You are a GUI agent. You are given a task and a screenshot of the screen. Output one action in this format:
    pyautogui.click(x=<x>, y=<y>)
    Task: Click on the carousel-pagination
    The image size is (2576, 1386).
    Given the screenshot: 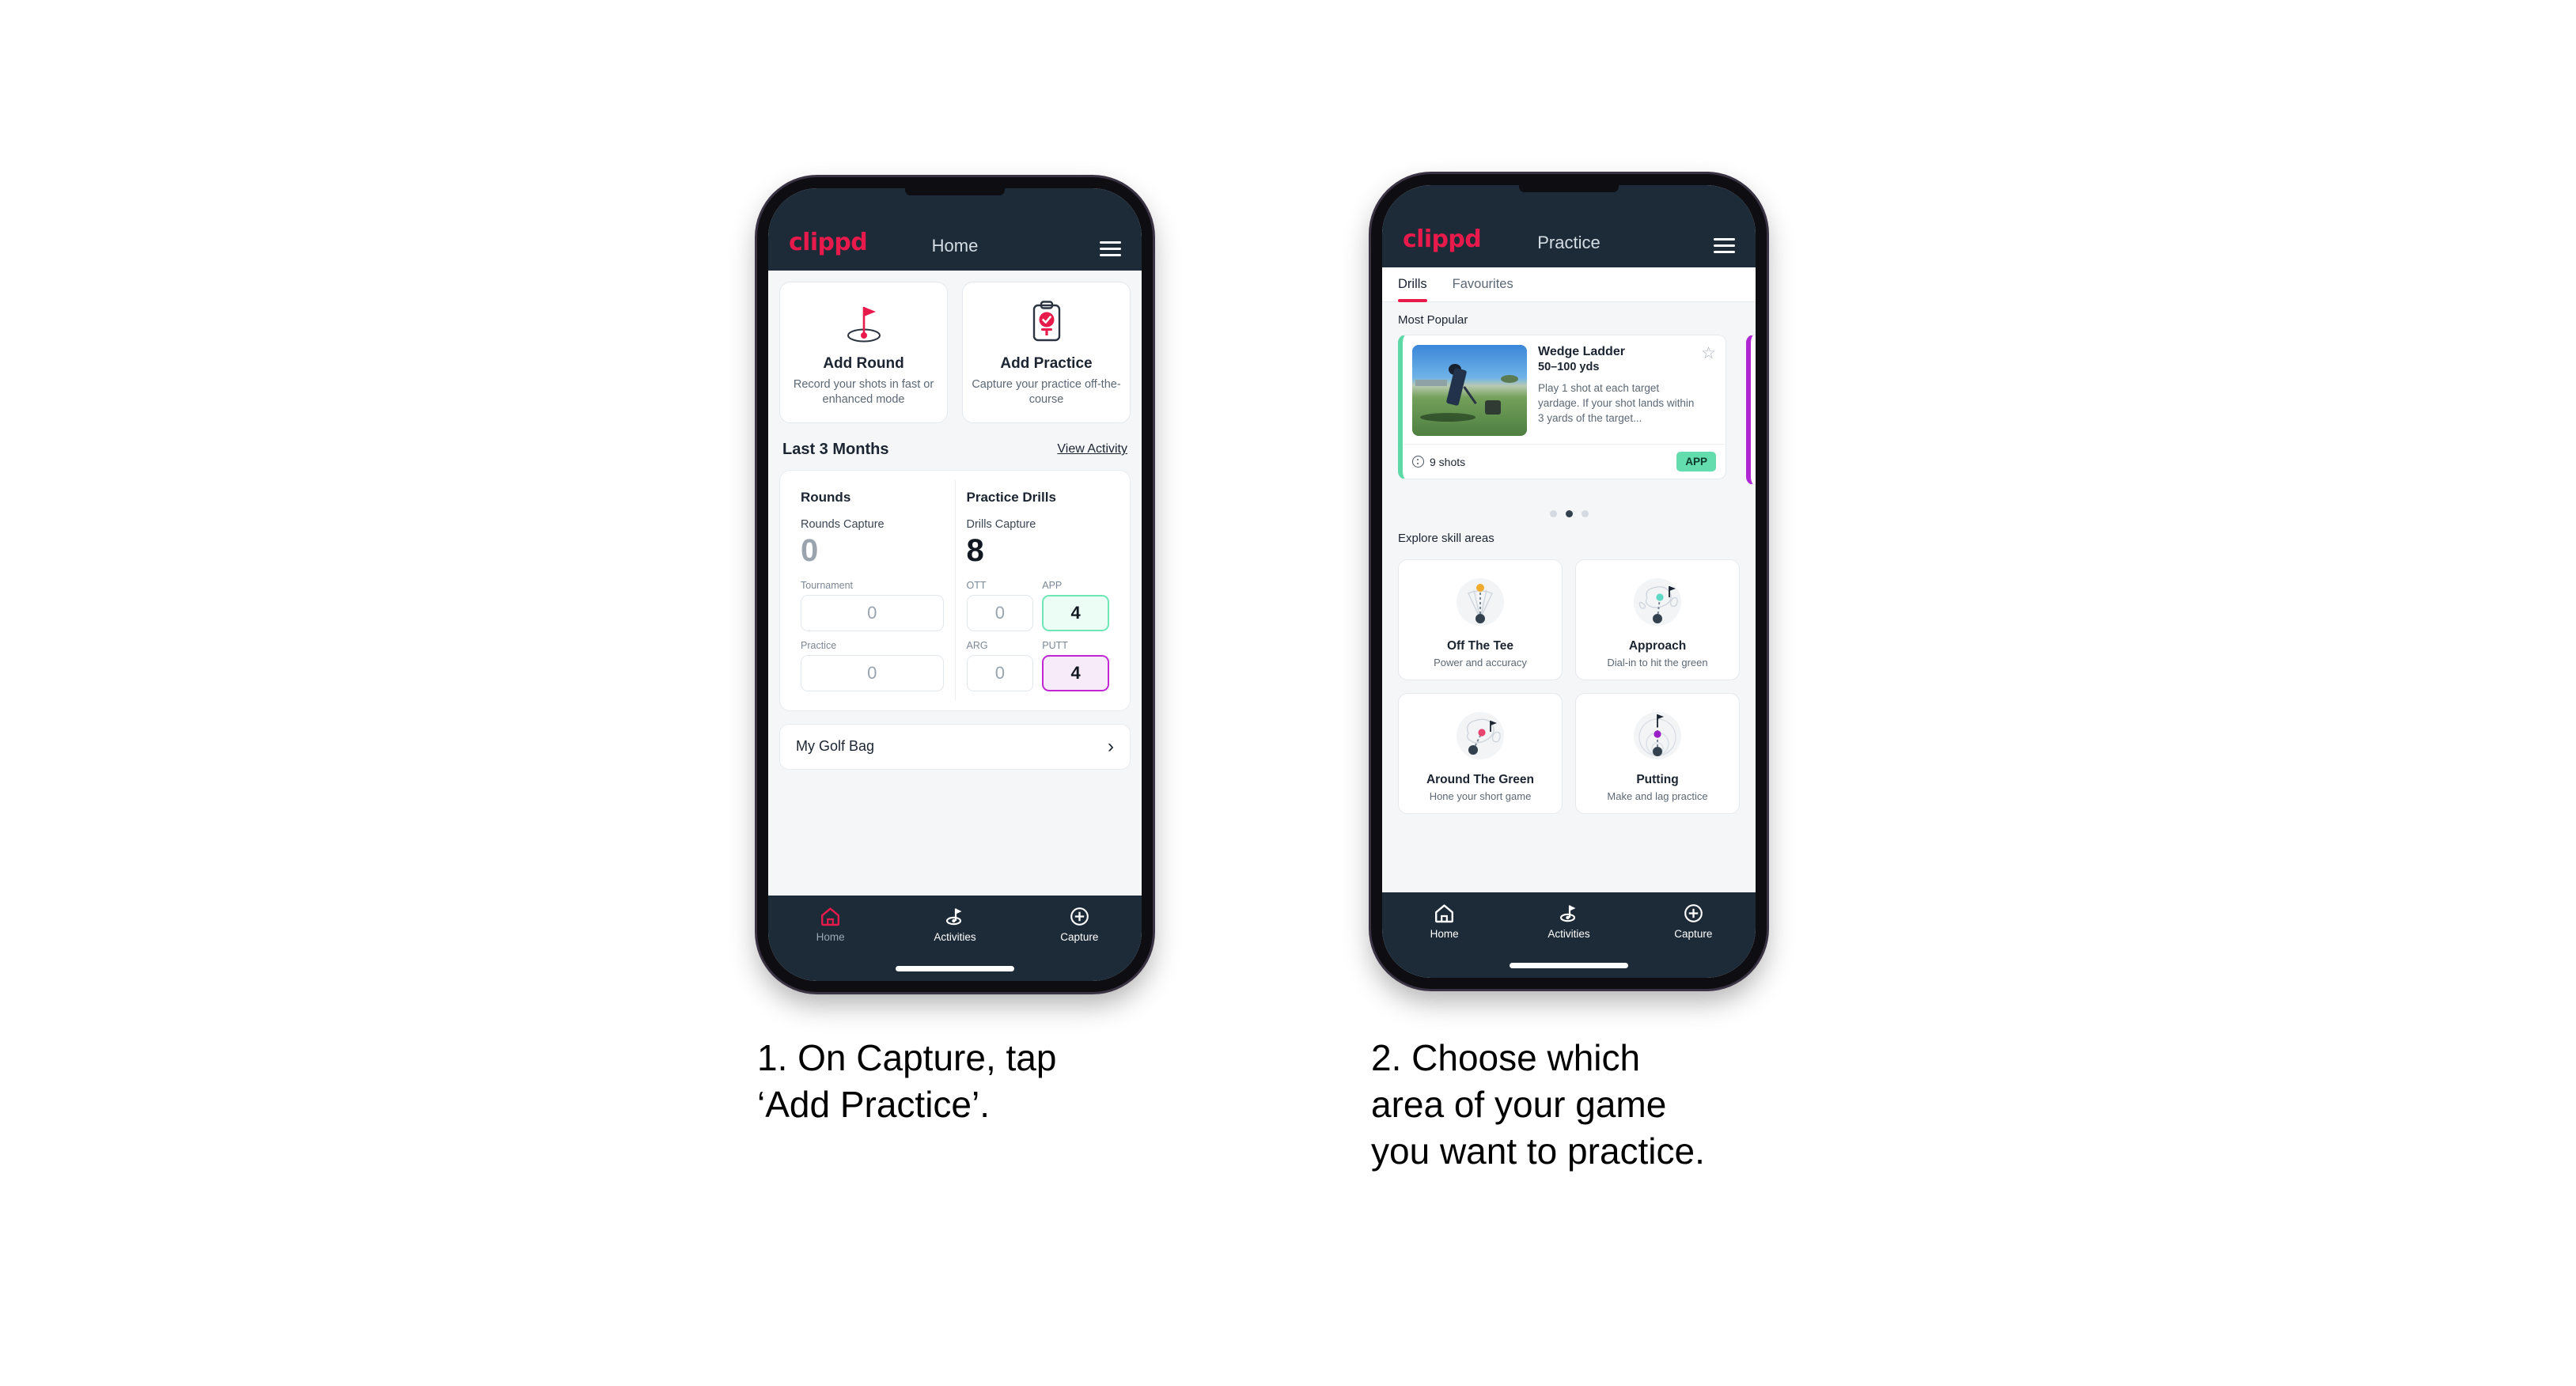 What is the action you would take?
    pyautogui.click(x=1569, y=511)
    